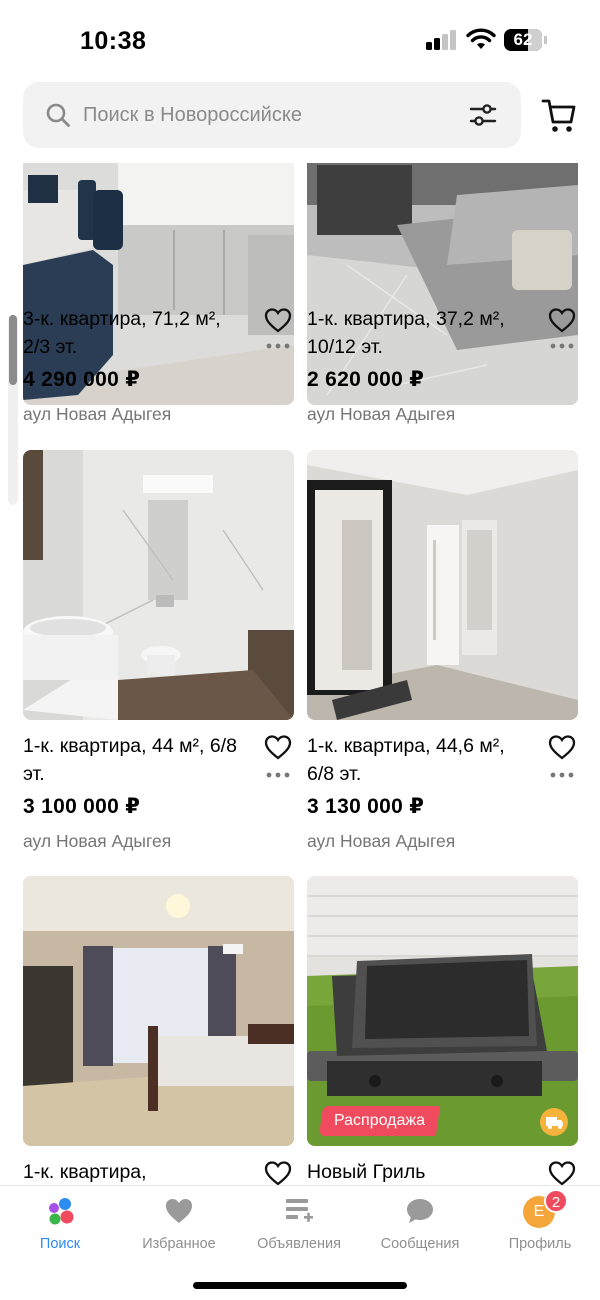 The height and width of the screenshot is (1300, 600). What do you see at coordinates (299, 1210) in the screenshot?
I see `listings-icon` at bounding box center [299, 1210].